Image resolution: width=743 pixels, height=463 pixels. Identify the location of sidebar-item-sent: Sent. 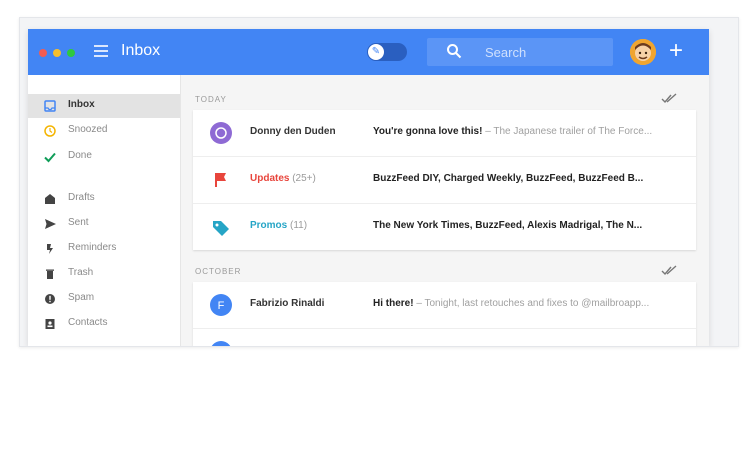
(104, 224).